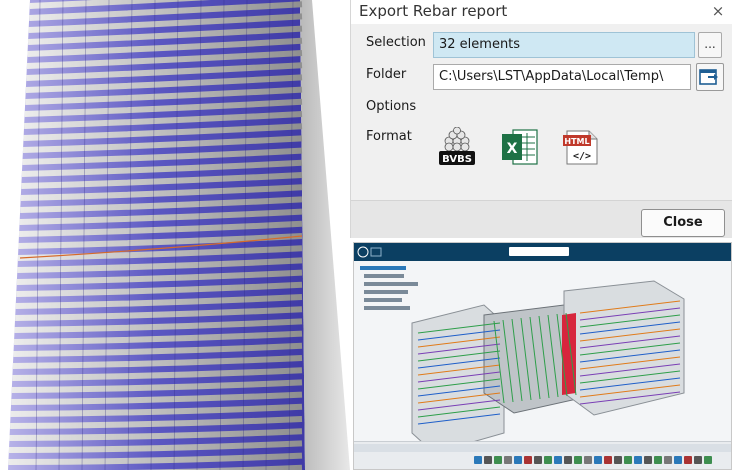 Image resolution: width=732 pixels, height=470 pixels. I want to click on model-red-band, so click(569, 354).